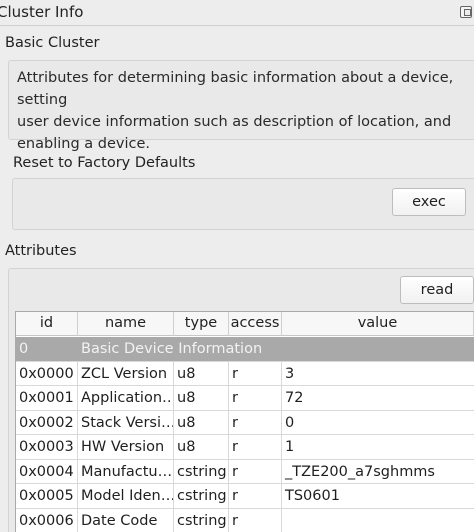 The width and height of the screenshot is (474, 532). I want to click on table-row: 0x0000 ZCL Version u8 r 3, so click(245, 373).